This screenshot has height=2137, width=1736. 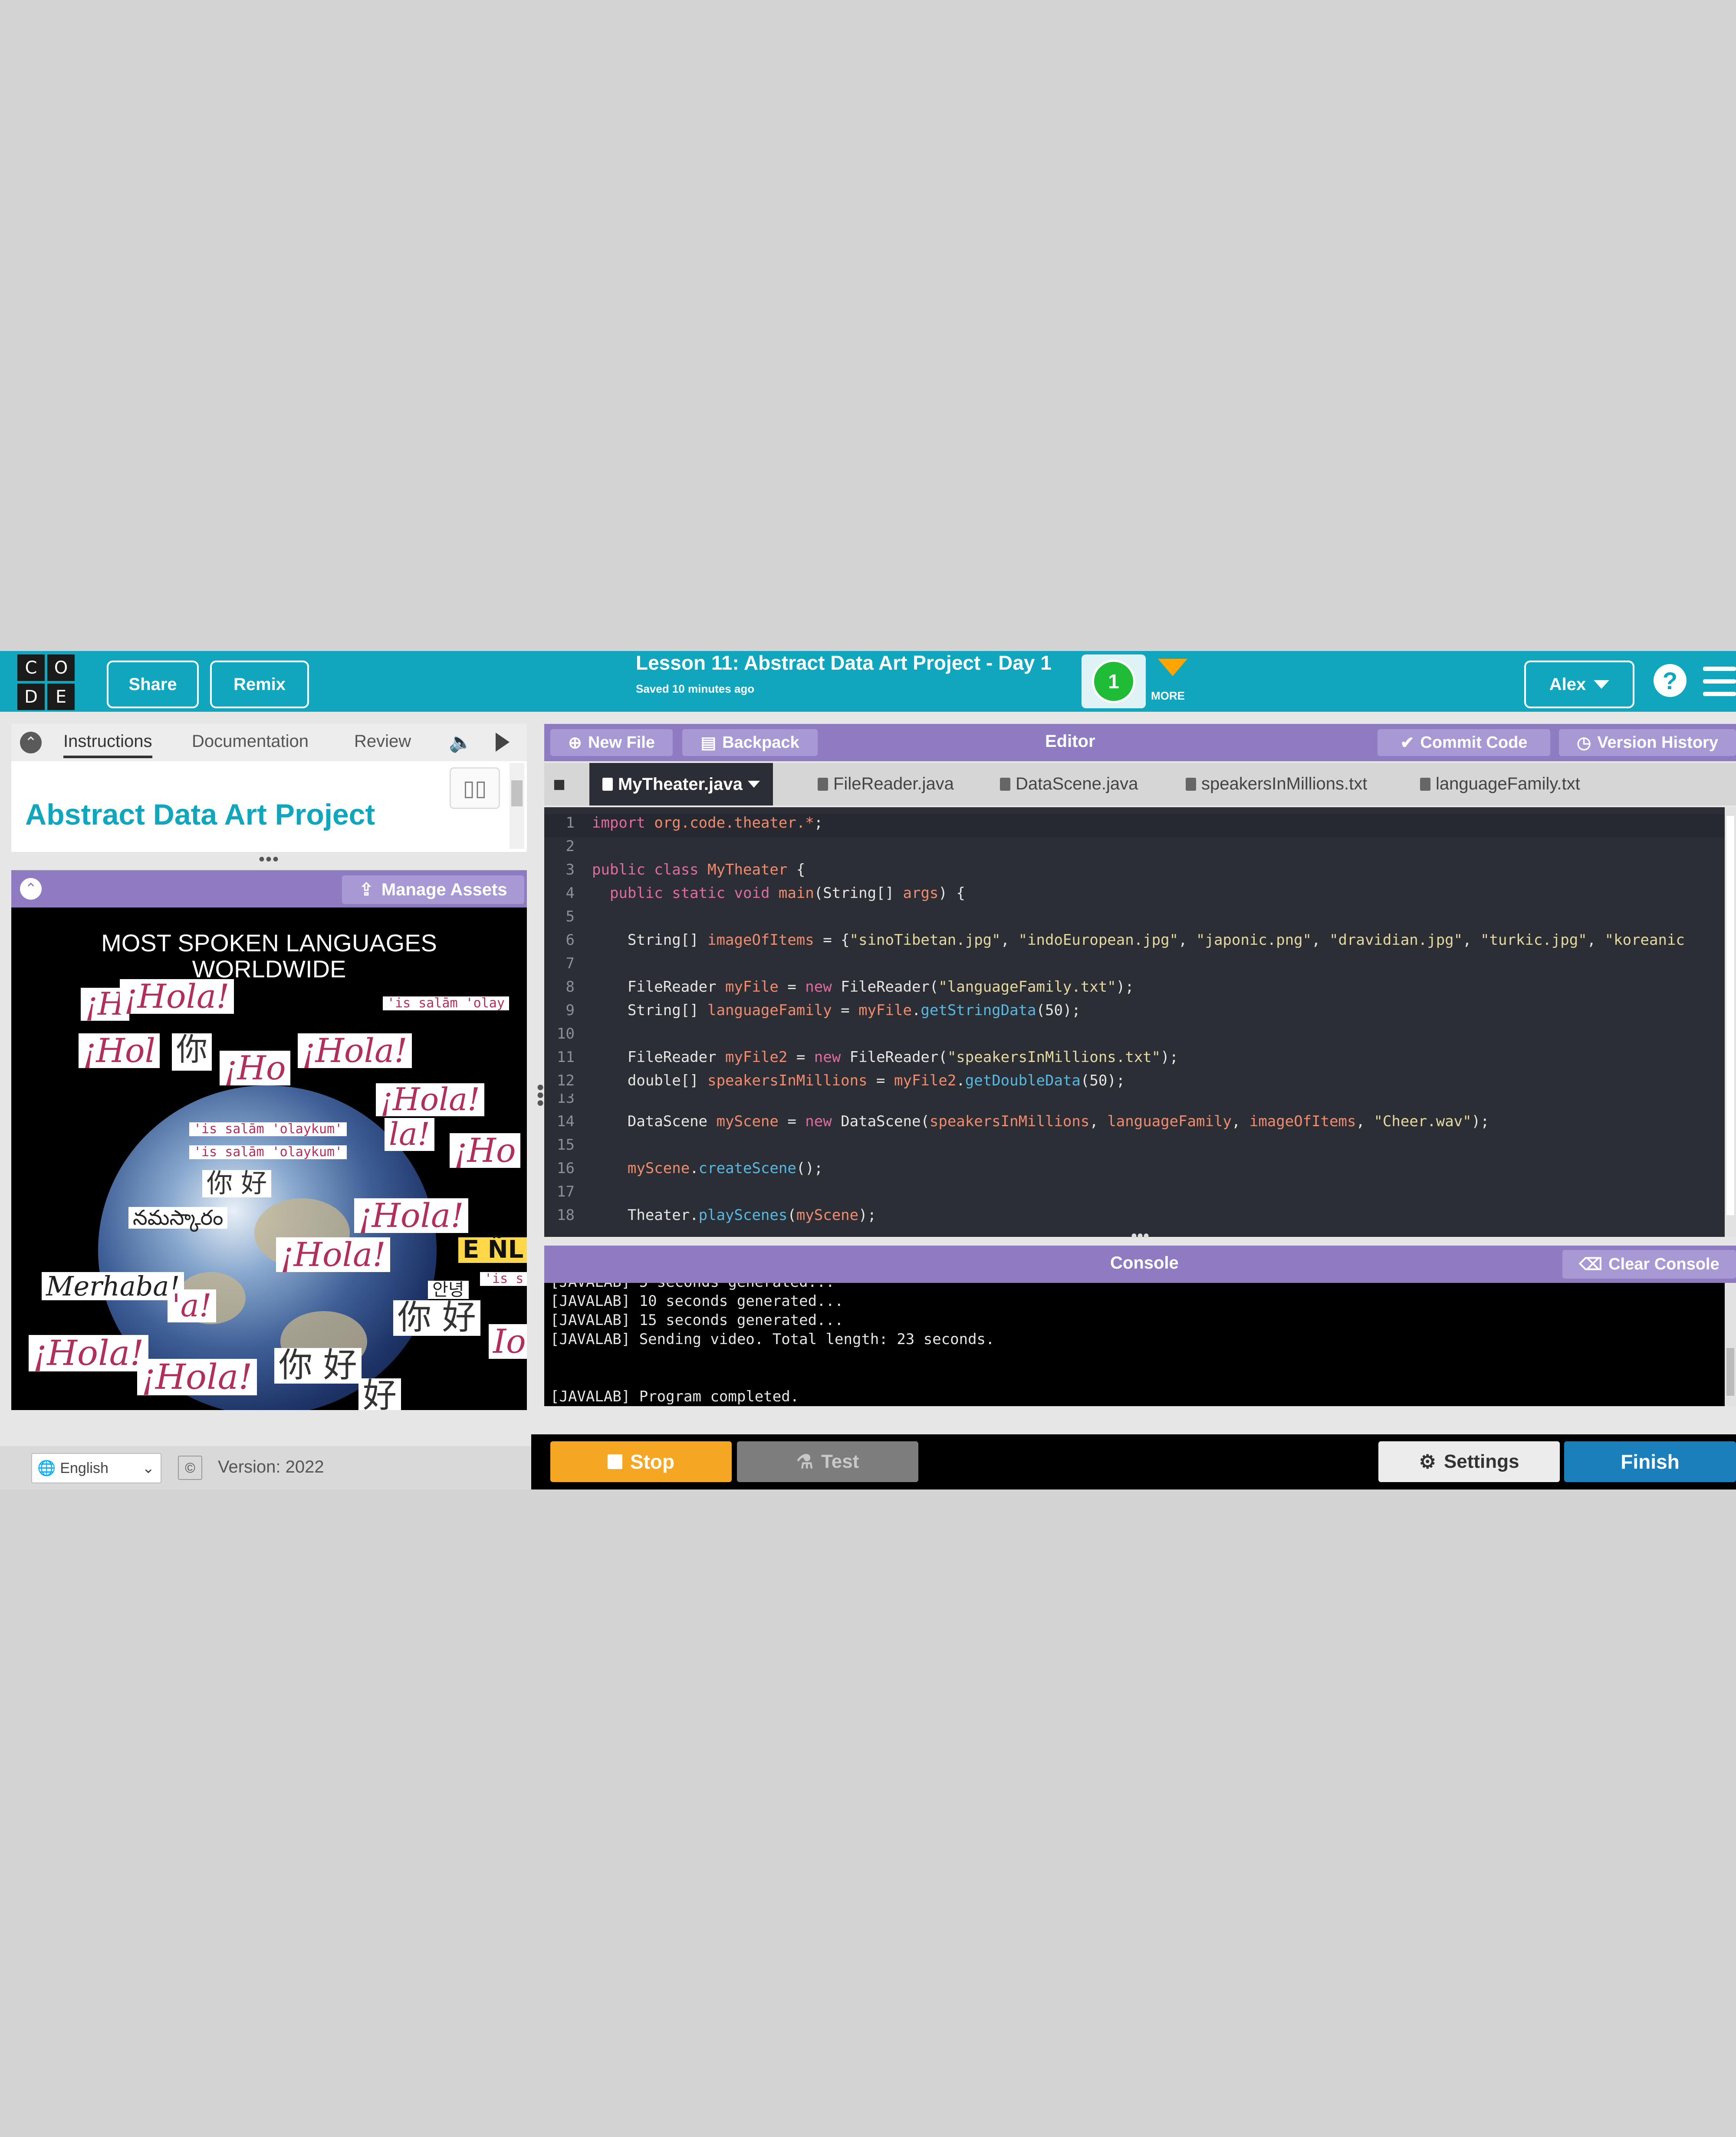 I want to click on remix-button: Remix, so click(x=259, y=684).